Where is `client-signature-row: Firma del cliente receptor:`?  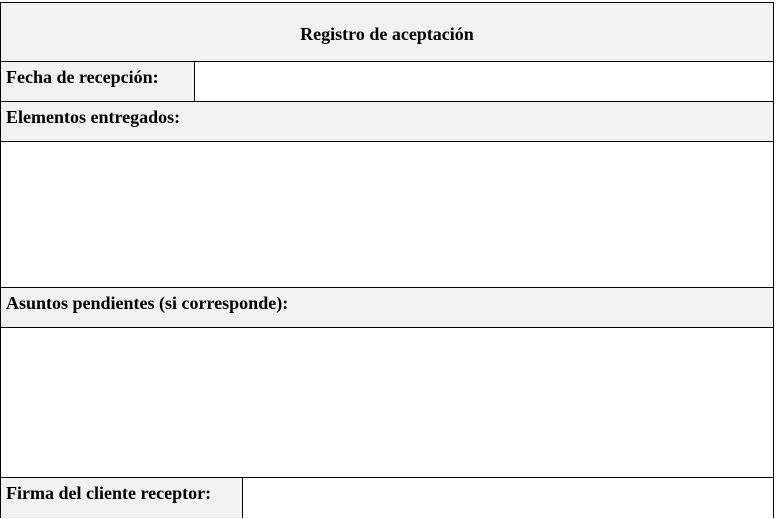
client-signature-row: Firma del cliente receptor: is located at coordinates (387, 497).